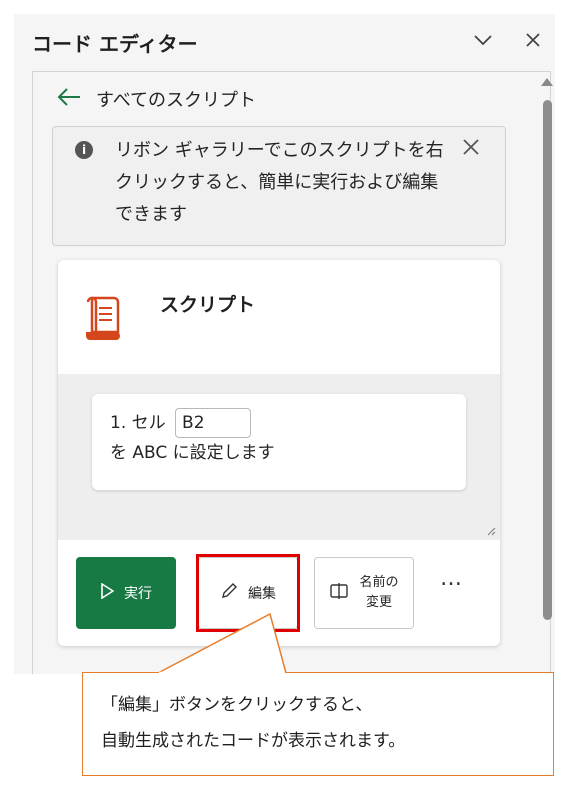  What do you see at coordinates (222, 643) in the screenshot?
I see `callout-pointer` at bounding box center [222, 643].